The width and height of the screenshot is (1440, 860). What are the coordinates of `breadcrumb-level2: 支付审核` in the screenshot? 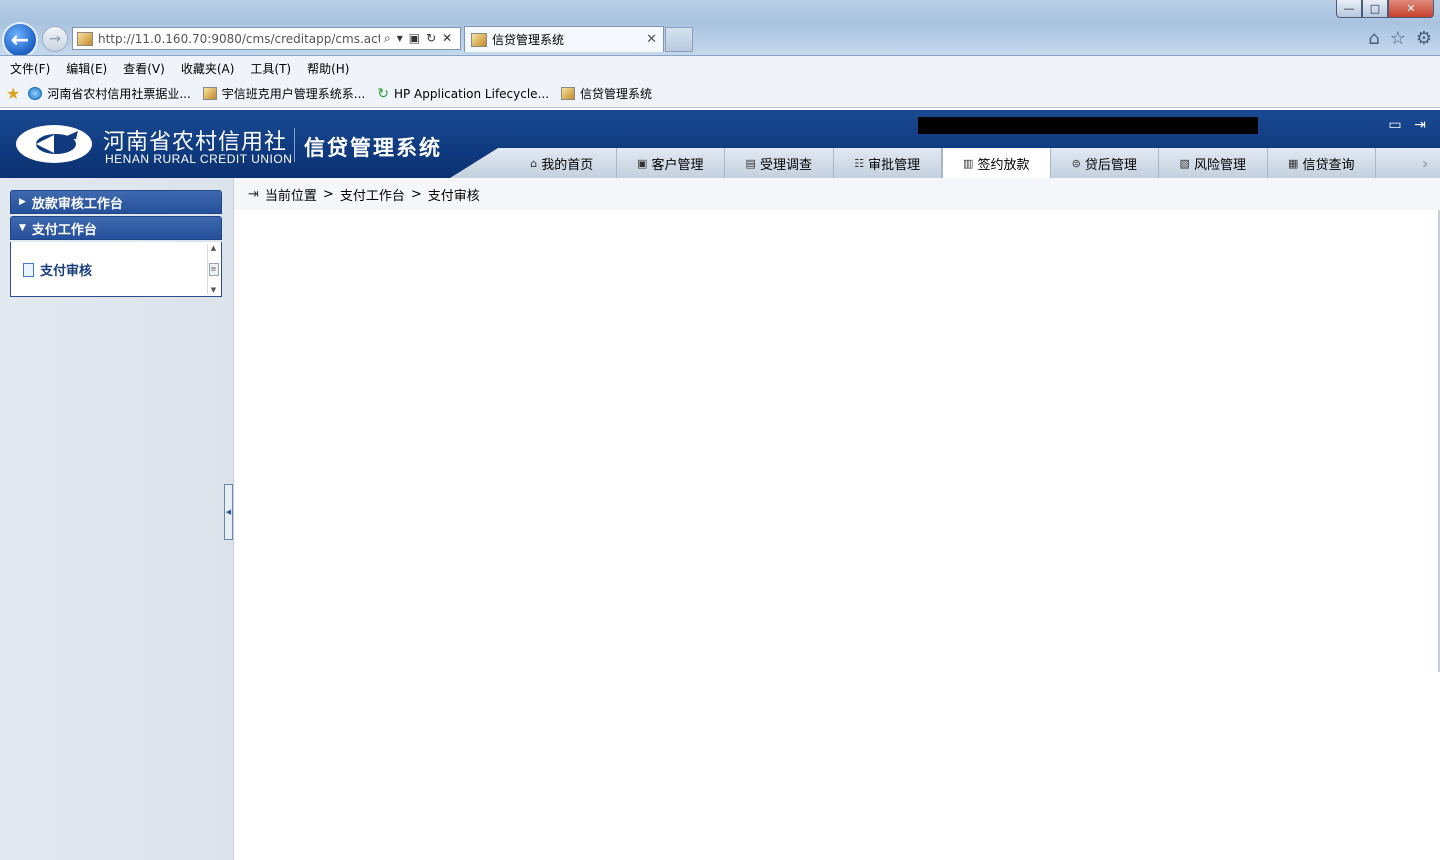 It's located at (453, 196).